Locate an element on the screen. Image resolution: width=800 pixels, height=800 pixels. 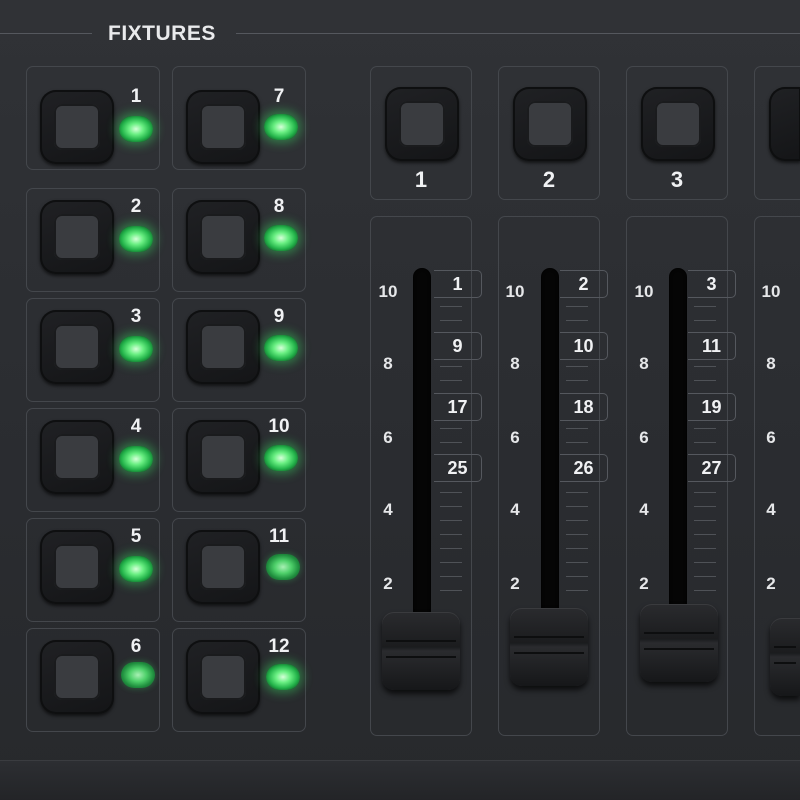
fixture-label-10: 10 is located at coordinates (279, 426).